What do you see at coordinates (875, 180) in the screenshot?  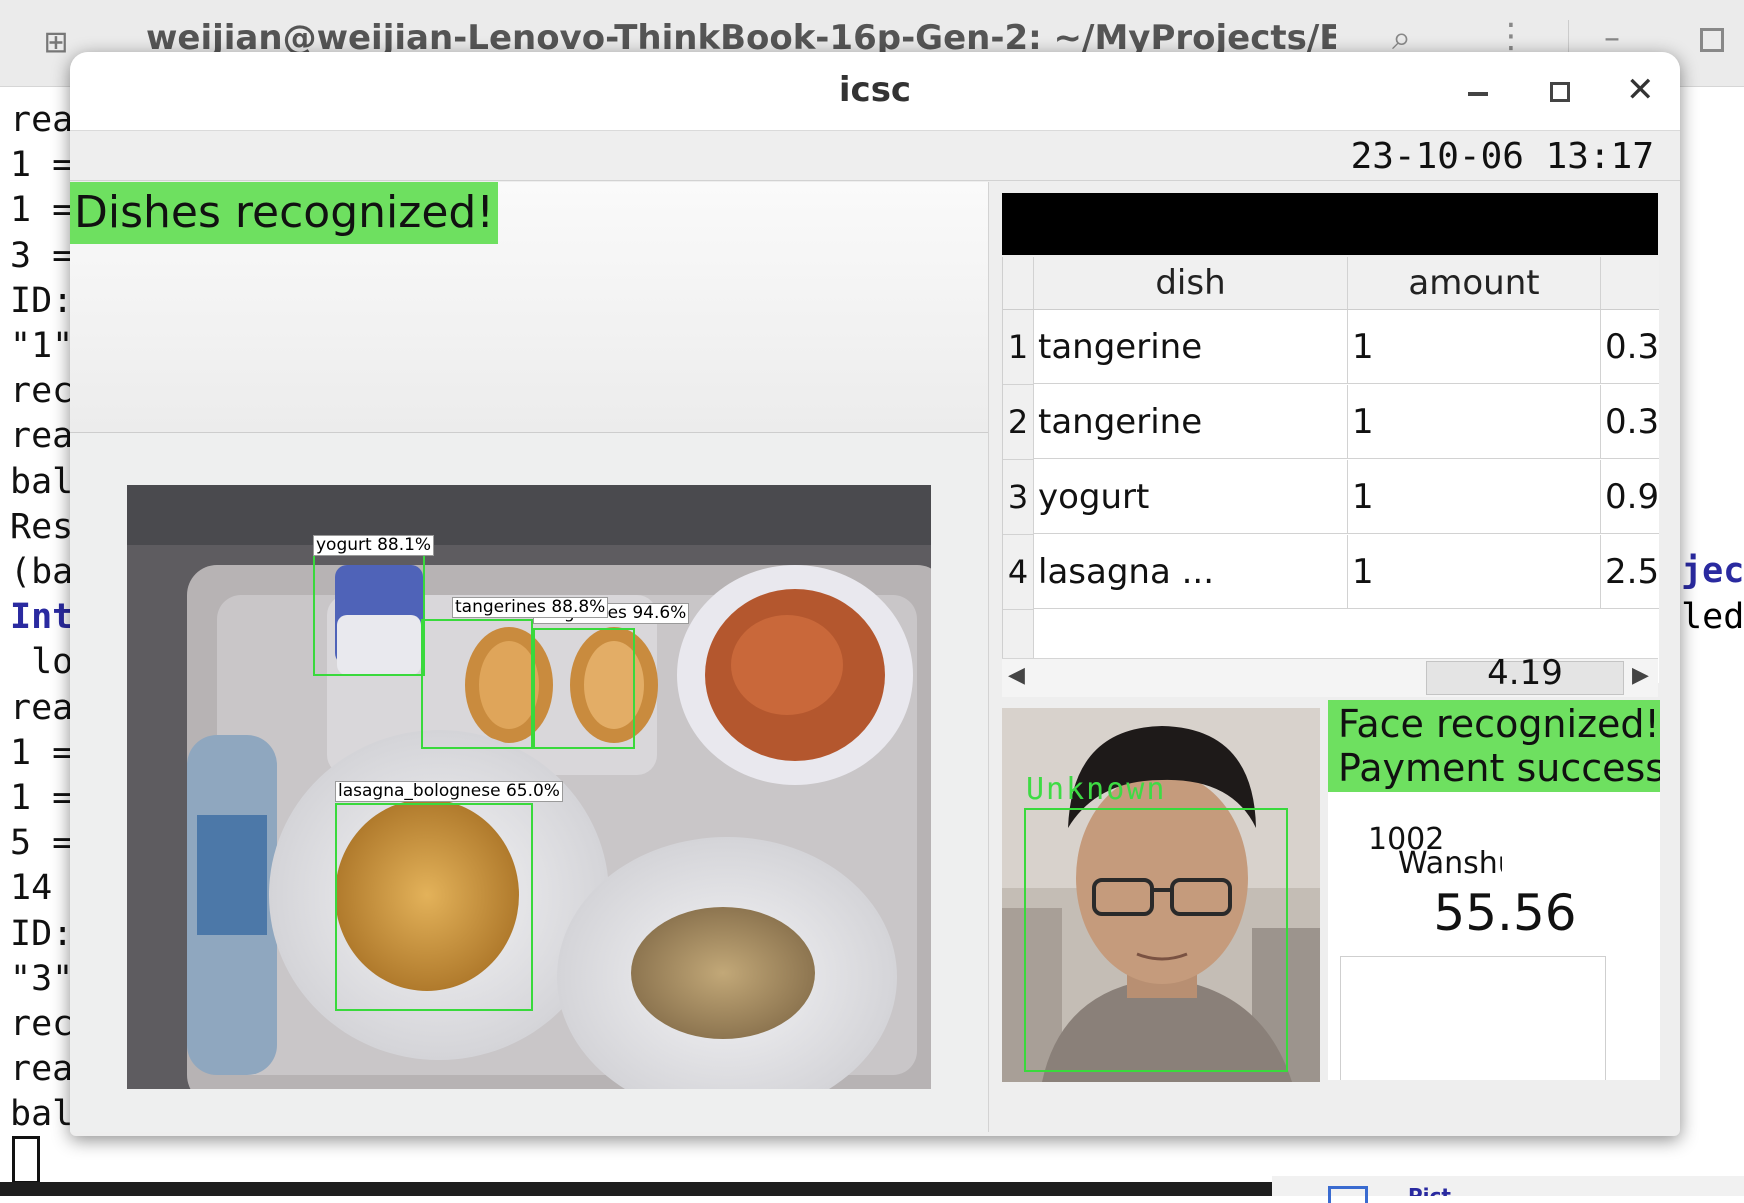 I see `divider` at bounding box center [875, 180].